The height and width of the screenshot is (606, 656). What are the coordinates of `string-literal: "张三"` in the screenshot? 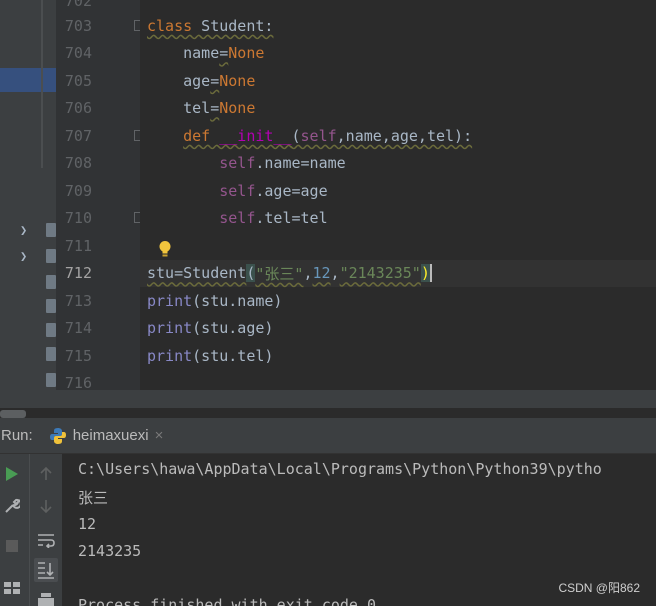 It's located at (279, 273).